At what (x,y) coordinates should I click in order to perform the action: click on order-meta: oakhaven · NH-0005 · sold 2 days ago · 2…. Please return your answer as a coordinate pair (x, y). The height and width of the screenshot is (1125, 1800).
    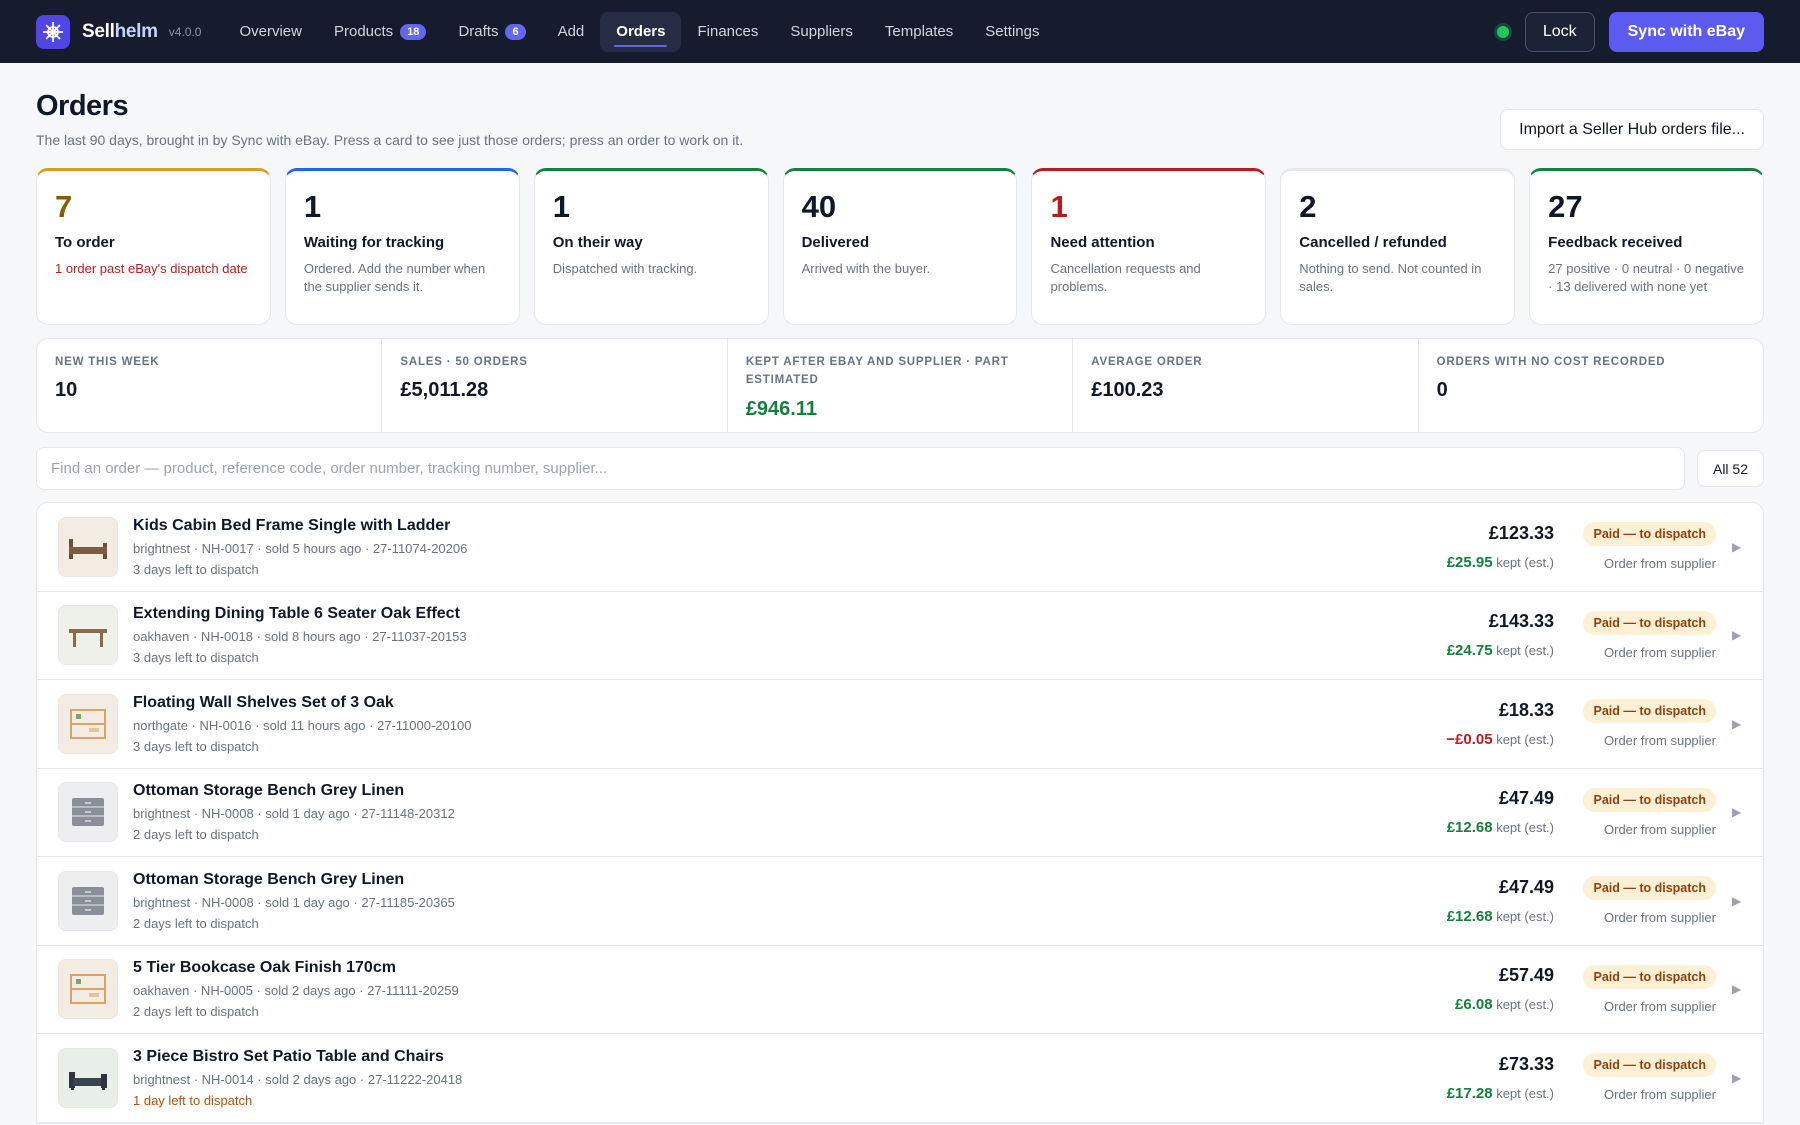
    Looking at the image, I should click on (296, 991).